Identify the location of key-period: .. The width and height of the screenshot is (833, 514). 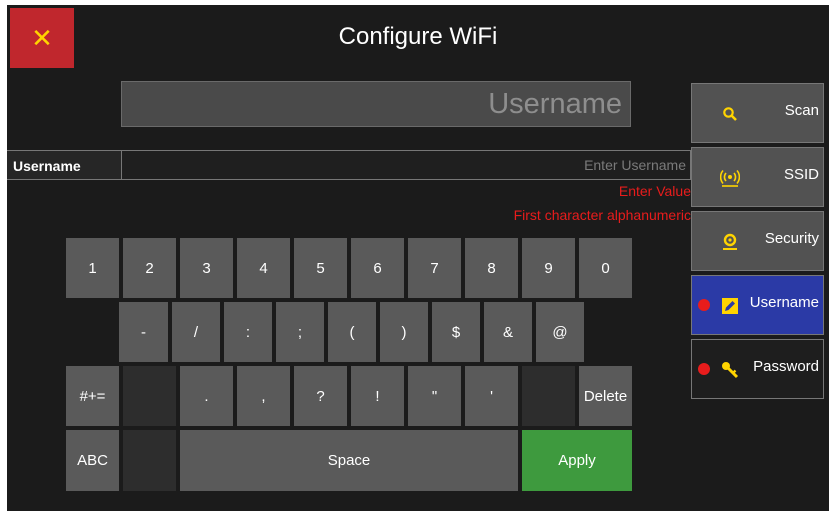
(206, 396).